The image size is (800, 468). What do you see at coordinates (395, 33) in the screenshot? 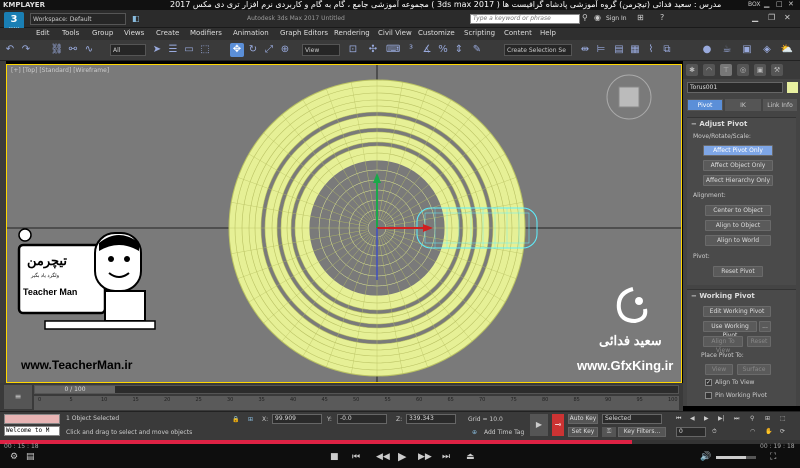
I see `menu-civil-view: Civil View` at bounding box center [395, 33].